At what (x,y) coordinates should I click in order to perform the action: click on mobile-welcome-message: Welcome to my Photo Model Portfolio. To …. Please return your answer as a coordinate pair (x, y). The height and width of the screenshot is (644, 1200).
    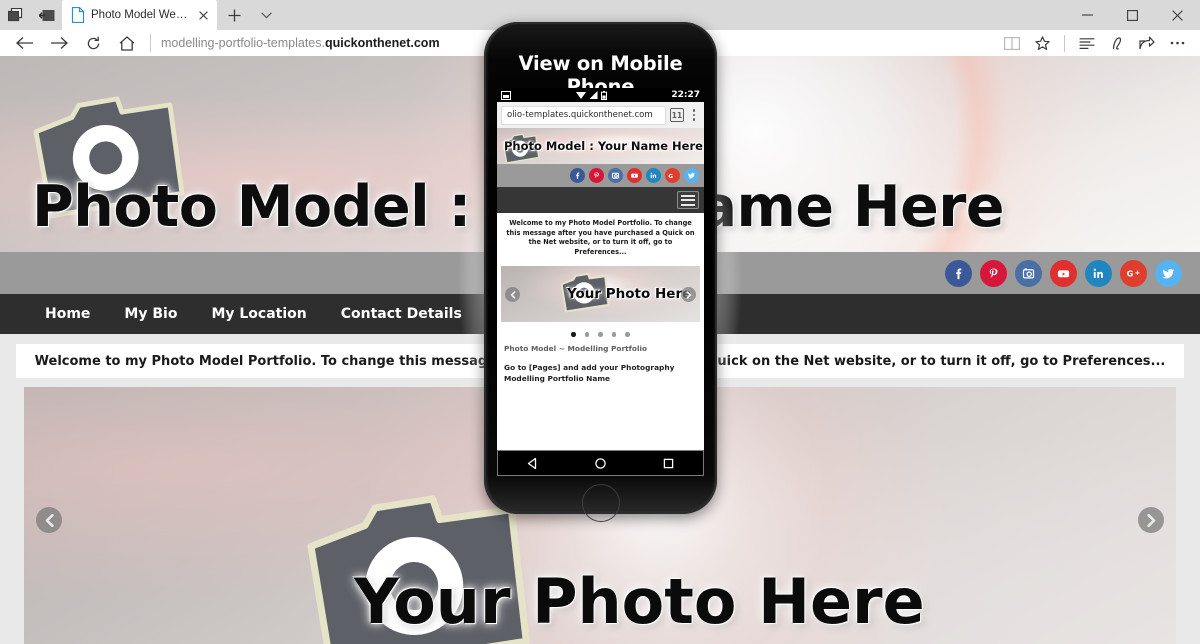
    Looking at the image, I should click on (600, 239).